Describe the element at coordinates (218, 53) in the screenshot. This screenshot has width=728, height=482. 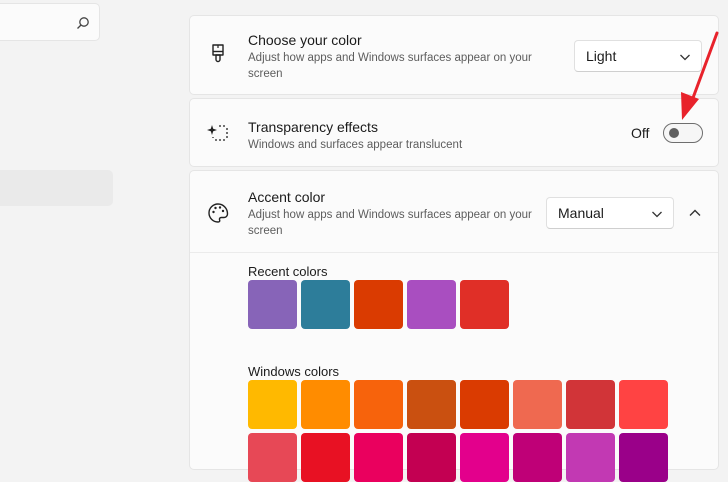
I see `paintbrush-icon` at that location.